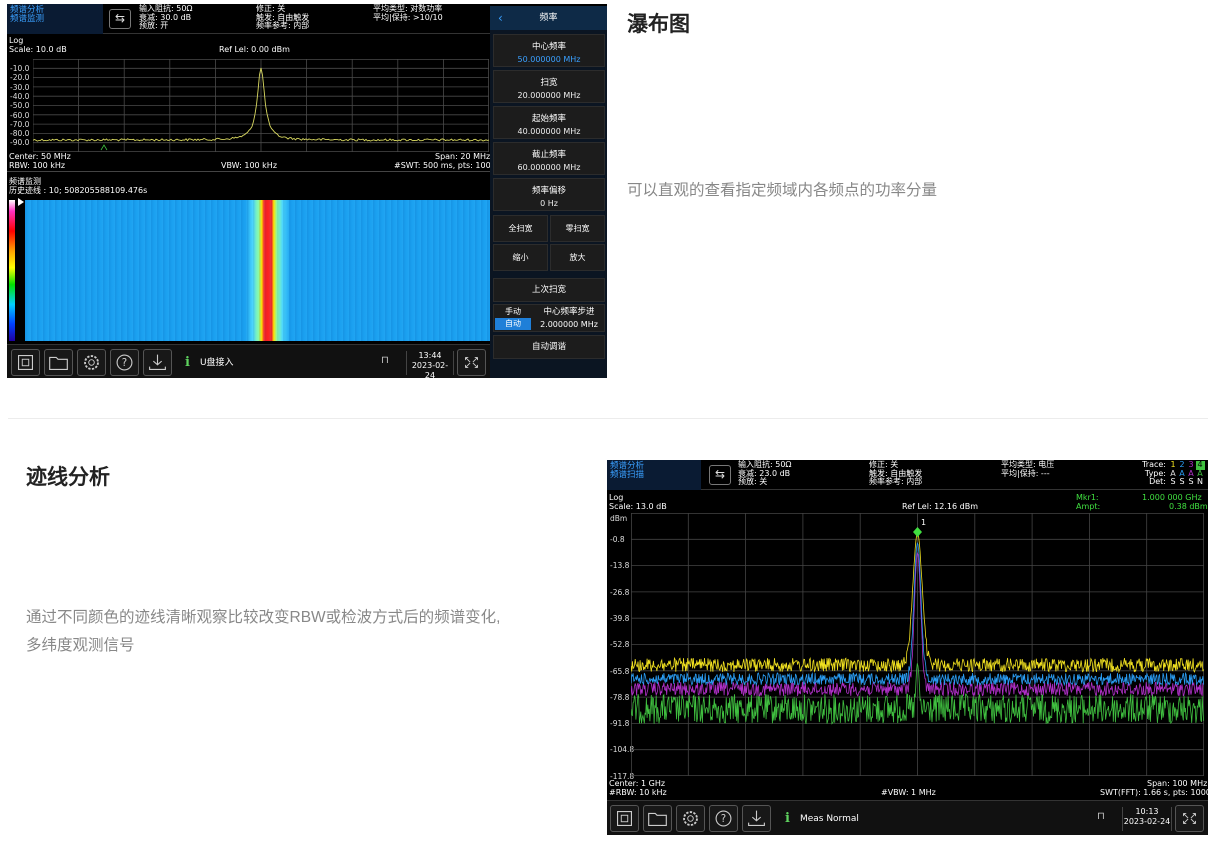 This screenshot has height=844, width=1215. I want to click on swt-label: SWT(FFT): 1.66 s, pts: 10000, so click(1154, 792).